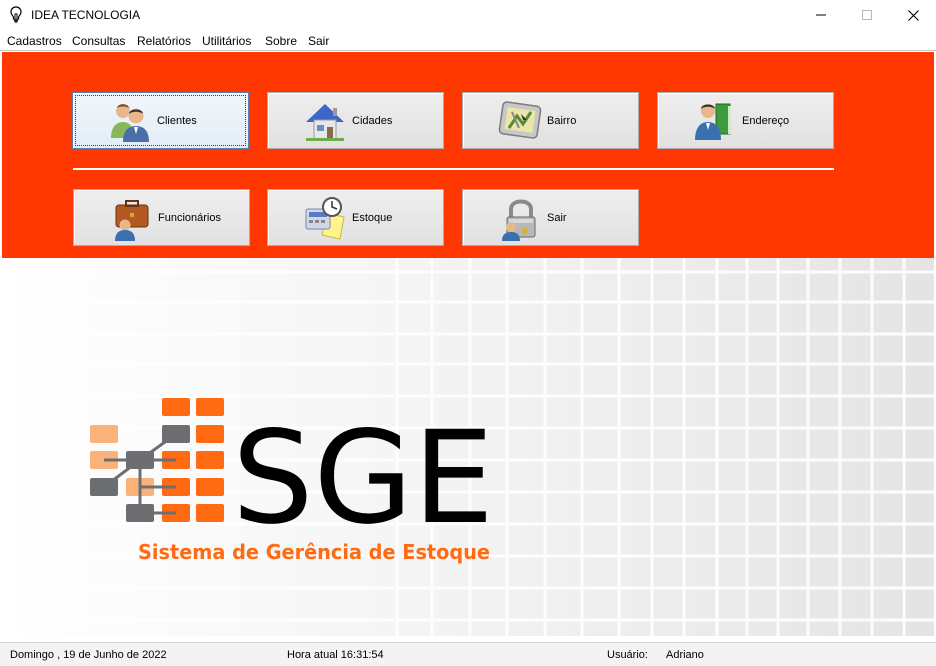  What do you see at coordinates (131, 218) in the screenshot?
I see `briefcase-person-icon` at bounding box center [131, 218].